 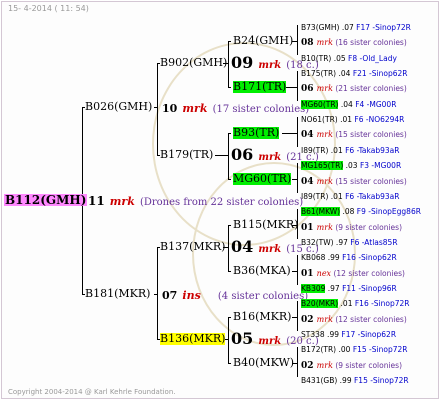 I want to click on gen5-queen: B61(MKW) .08 F9 -SinopEgg86R, so click(x=361, y=210).